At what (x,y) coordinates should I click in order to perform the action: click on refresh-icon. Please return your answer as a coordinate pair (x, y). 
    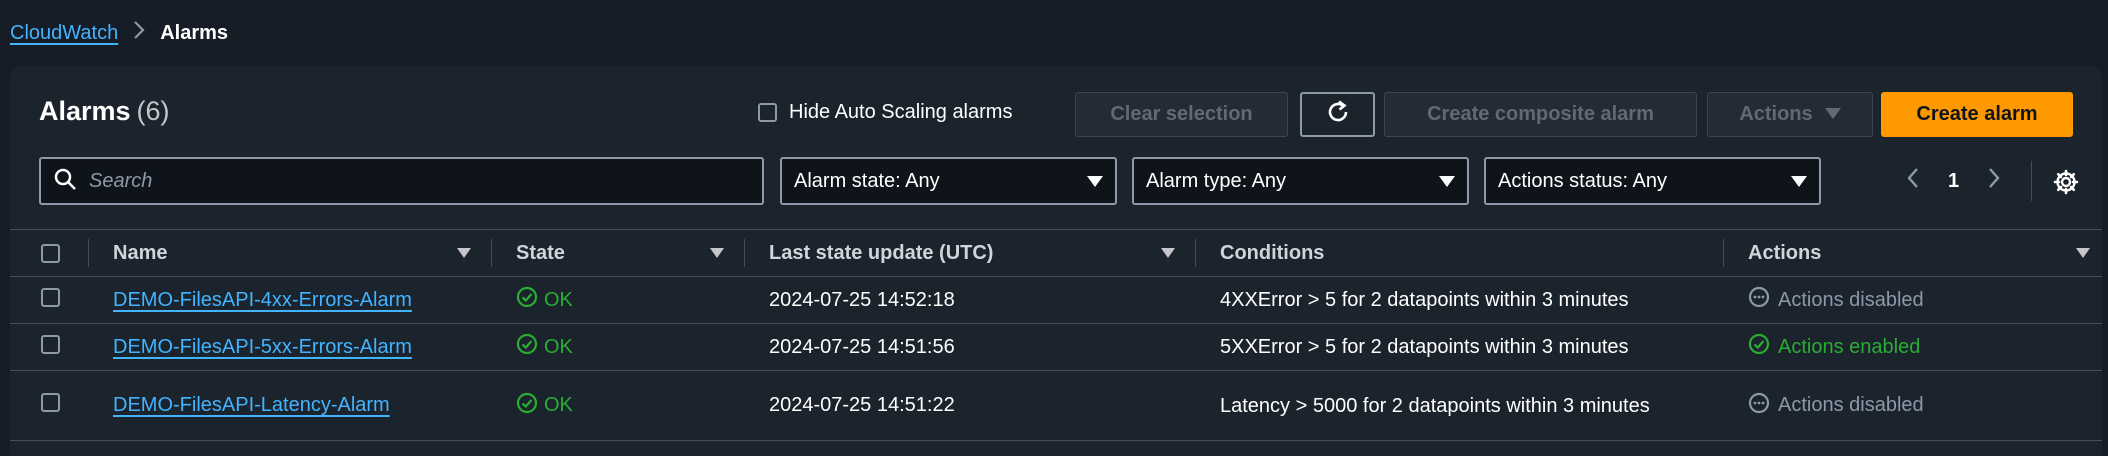
    Looking at the image, I should click on (1338, 115).